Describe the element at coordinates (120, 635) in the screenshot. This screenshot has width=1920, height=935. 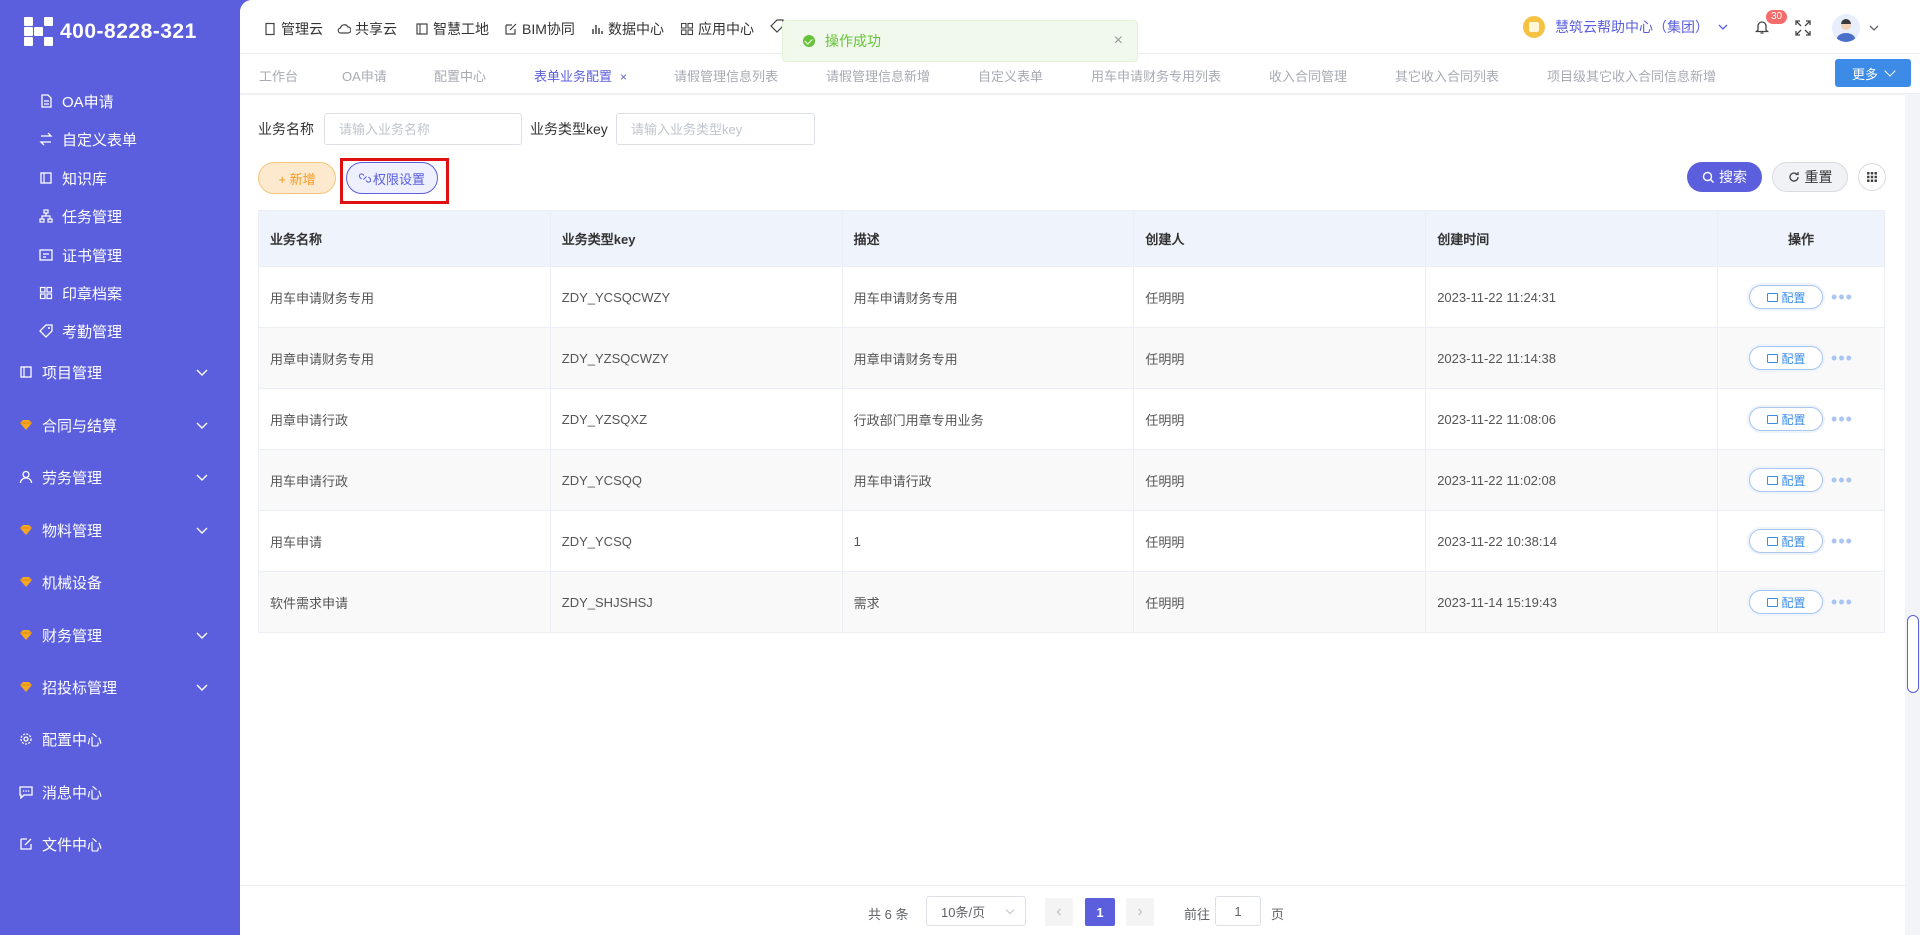
I see `sidebar-item-finance-management: 财务管理` at that location.